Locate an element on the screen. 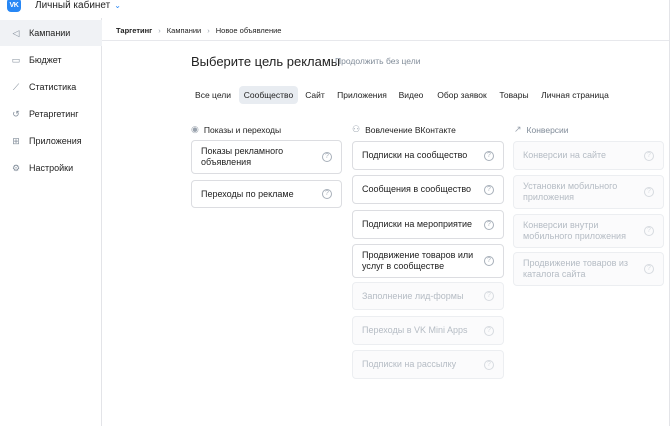 This screenshot has width=670, height=426. breadcrumb-item: Новое объявление is located at coordinates (248, 30).